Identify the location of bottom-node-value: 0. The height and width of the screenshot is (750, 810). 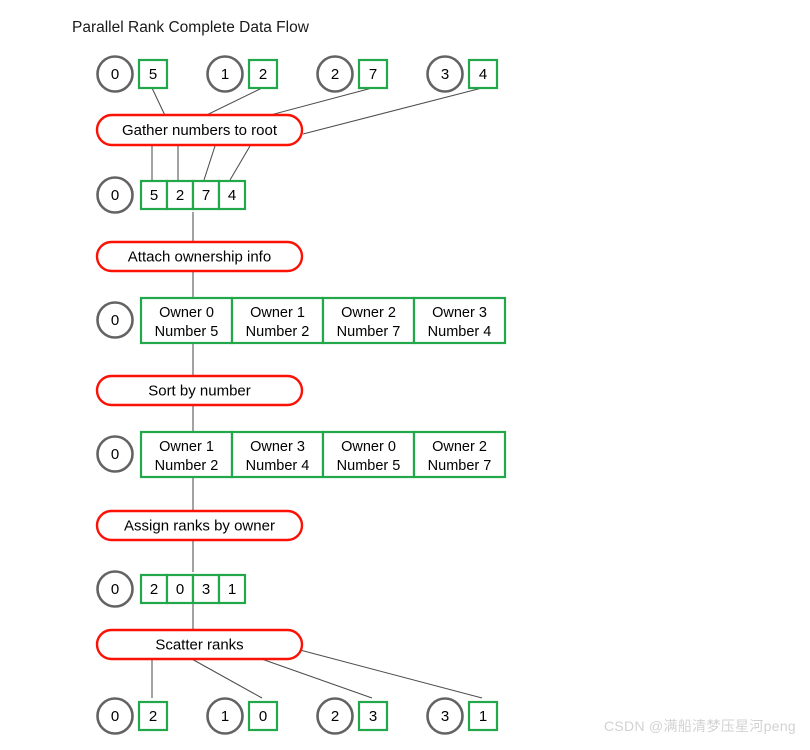
(263, 716).